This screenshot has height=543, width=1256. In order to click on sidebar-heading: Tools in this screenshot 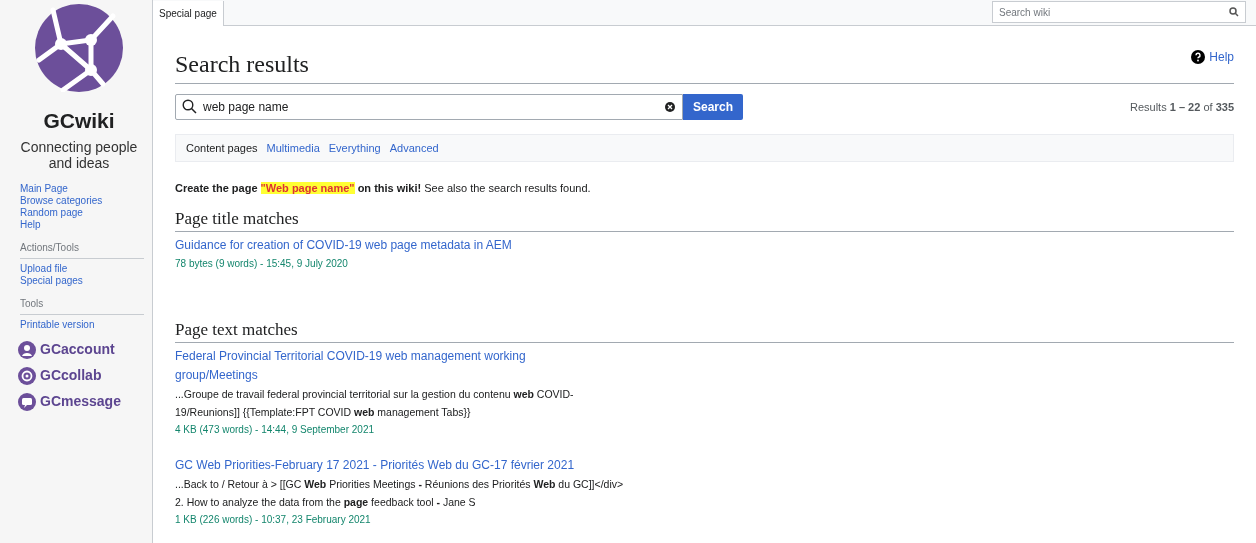, I will do `click(82, 305)`.